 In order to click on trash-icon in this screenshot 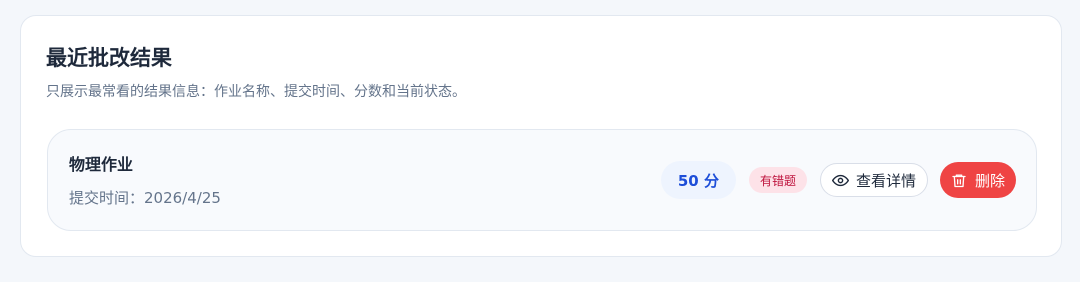, I will do `click(963, 180)`.